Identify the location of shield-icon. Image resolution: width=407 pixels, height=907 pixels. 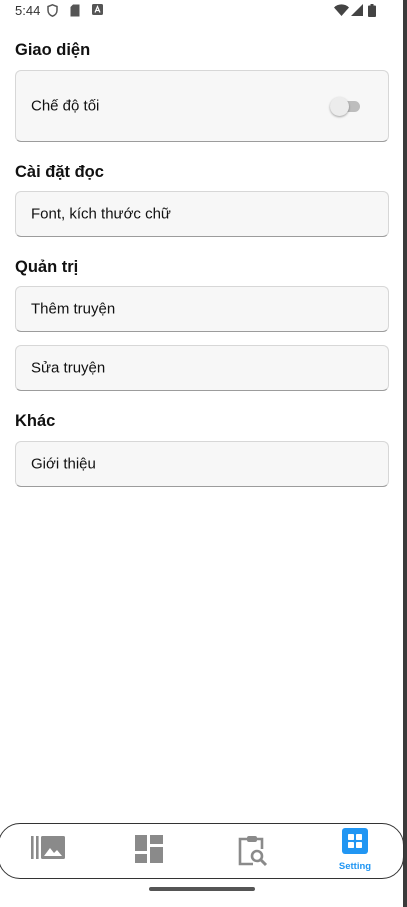
(52, 10).